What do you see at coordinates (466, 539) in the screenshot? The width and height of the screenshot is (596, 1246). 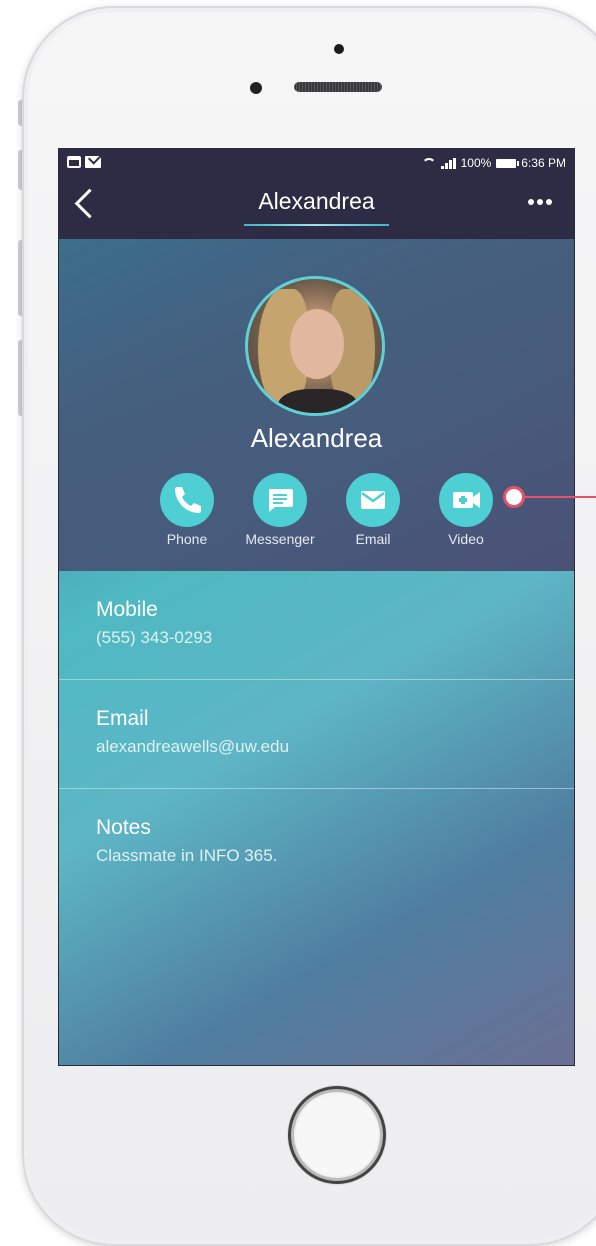 I see `video-action-label: Video` at bounding box center [466, 539].